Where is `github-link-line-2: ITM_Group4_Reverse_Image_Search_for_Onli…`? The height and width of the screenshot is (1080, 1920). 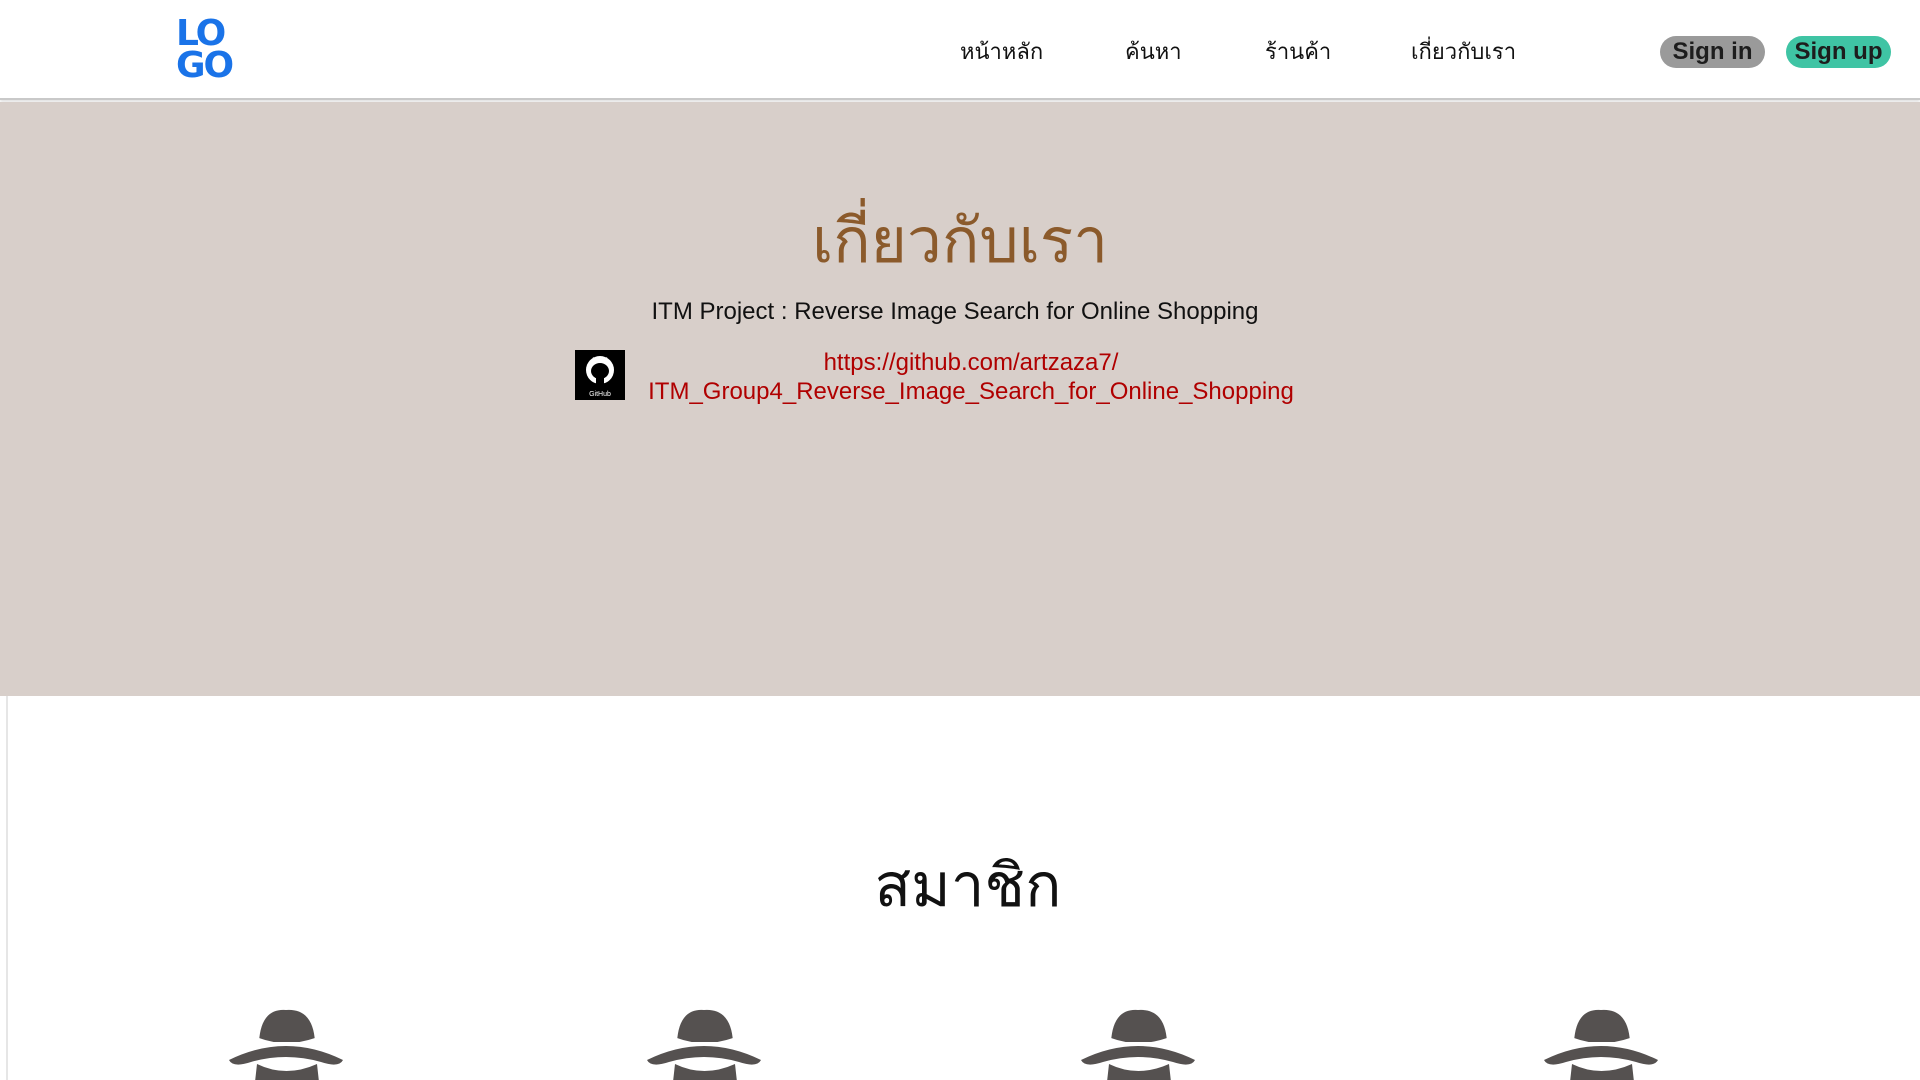
github-link-line-2: ITM_Group4_Reverse_Image_Search_for_Onli… is located at coordinates (971, 391).